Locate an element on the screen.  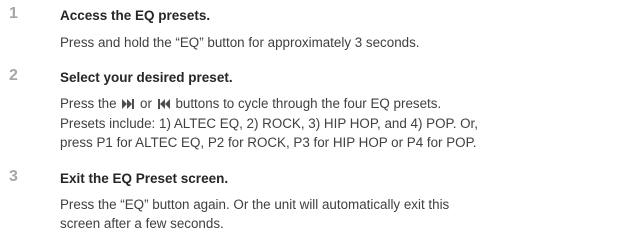
step-title: Exit the EQ Preset screen. is located at coordinates (144, 178).